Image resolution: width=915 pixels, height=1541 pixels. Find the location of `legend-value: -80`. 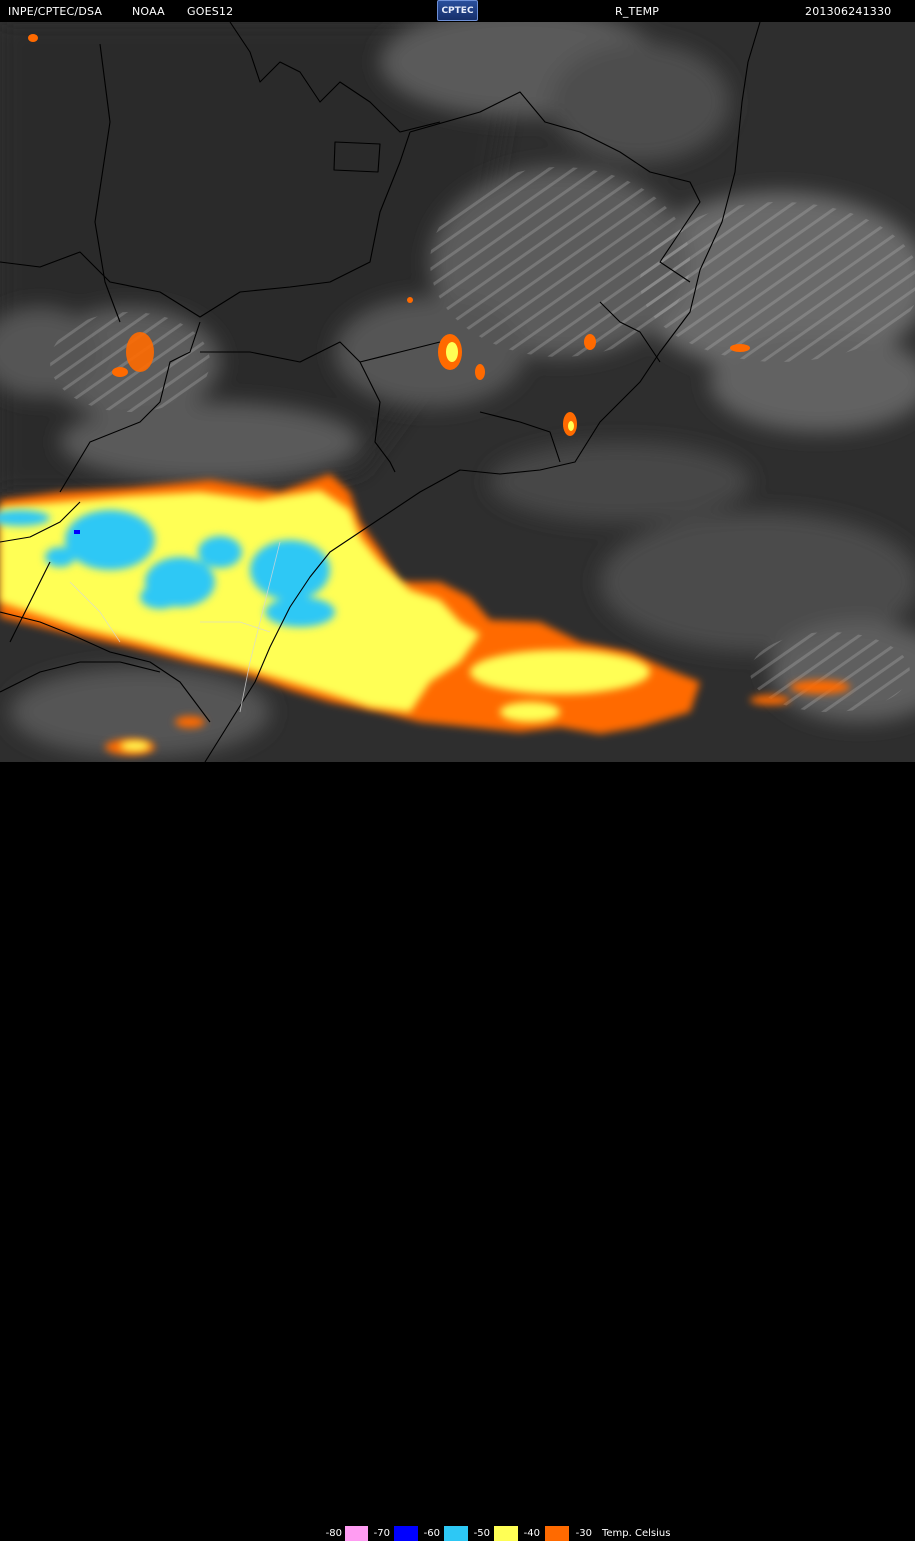

legend-value: -80 is located at coordinates (332, 1533).